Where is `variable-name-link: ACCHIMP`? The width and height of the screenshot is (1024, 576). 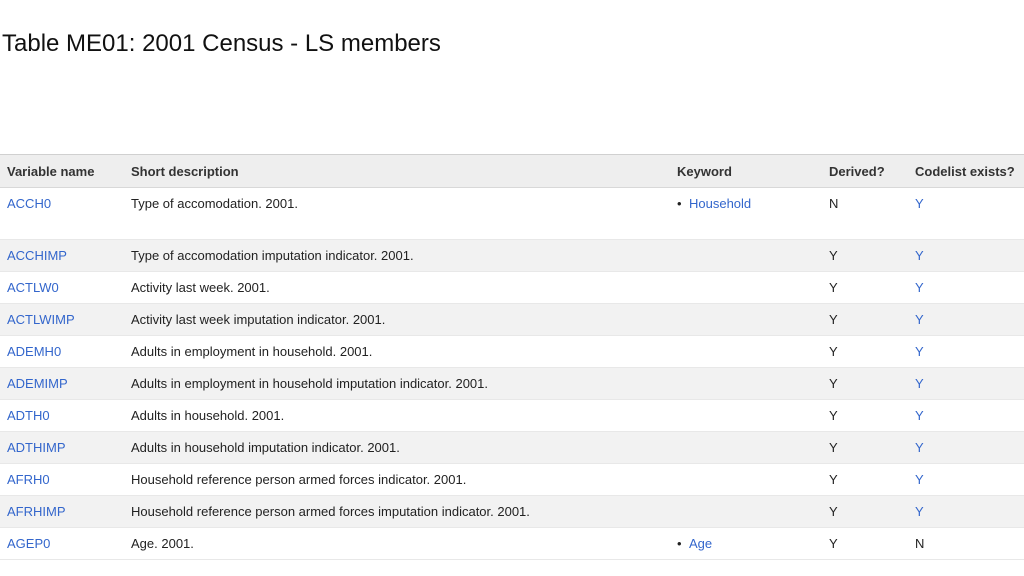
variable-name-link: ACCHIMP is located at coordinates (37, 255).